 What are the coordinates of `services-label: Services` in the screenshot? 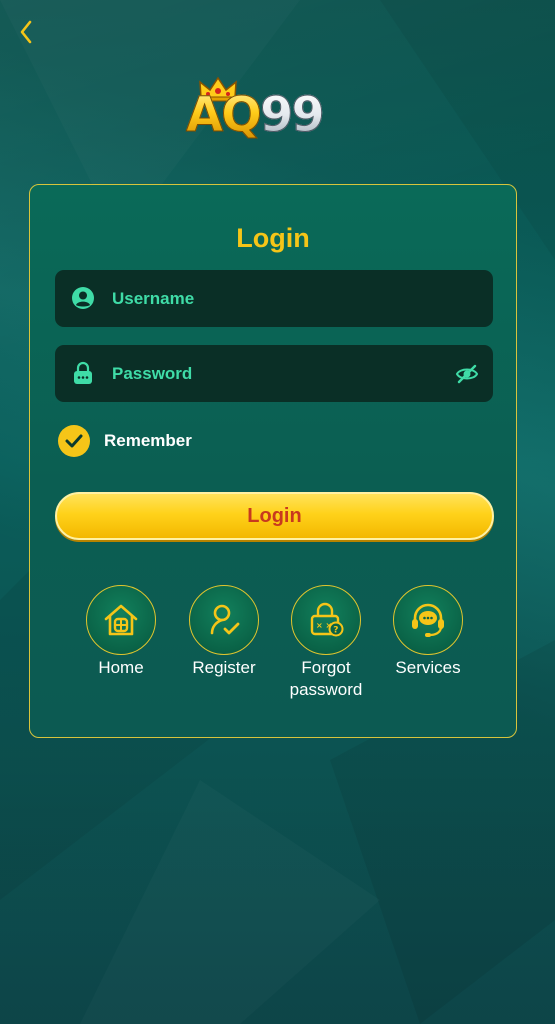 It's located at (428, 667).